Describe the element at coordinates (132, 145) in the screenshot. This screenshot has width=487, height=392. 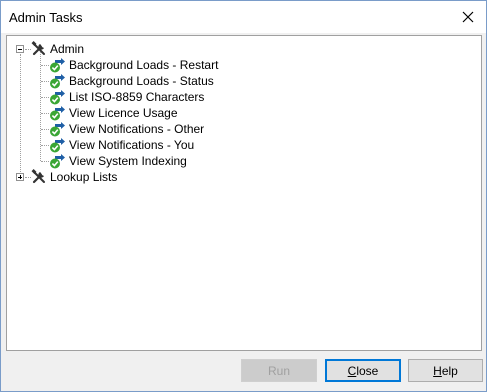
I see `tree-node-label: View Notifications - You` at that location.